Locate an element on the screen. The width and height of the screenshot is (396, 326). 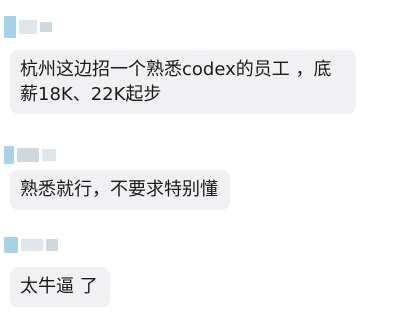
message-bubble: 太牛逼 了 is located at coordinates (60, 287).